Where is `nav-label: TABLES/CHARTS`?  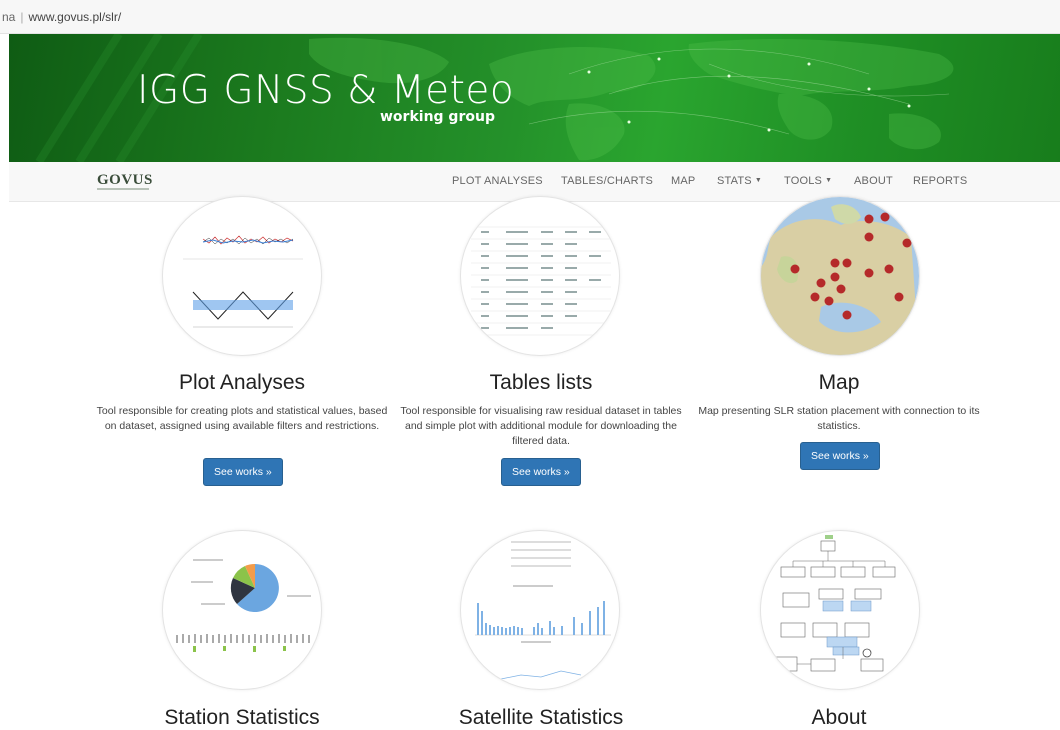
nav-label: TABLES/CHARTS is located at coordinates (607, 181).